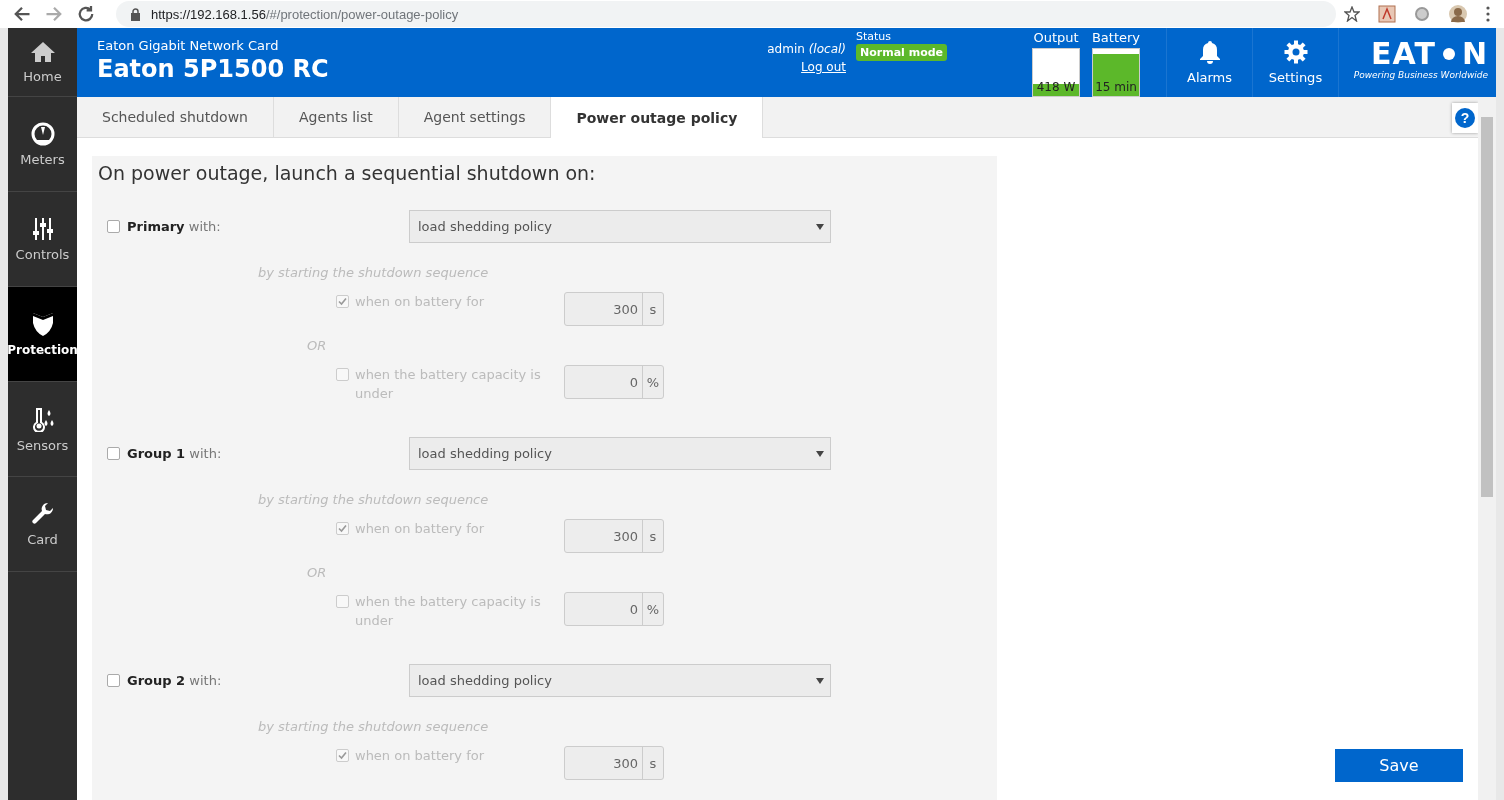  What do you see at coordinates (175, 453) in the screenshot?
I see `group-label: Group 1 with:` at bounding box center [175, 453].